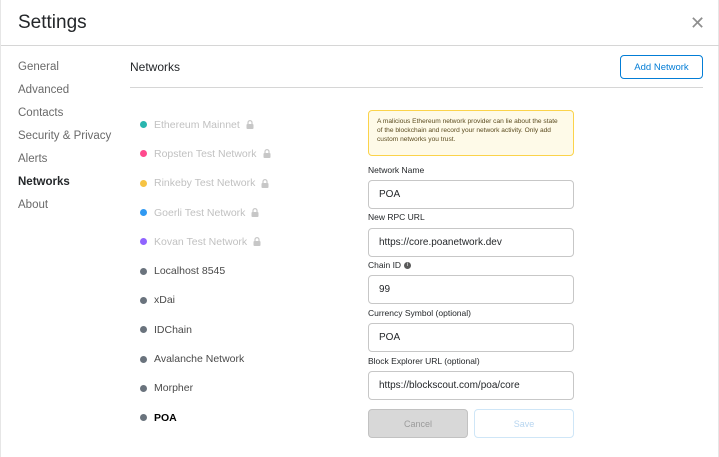  I want to click on network-item-label: Goerli Test Network, so click(200, 212).